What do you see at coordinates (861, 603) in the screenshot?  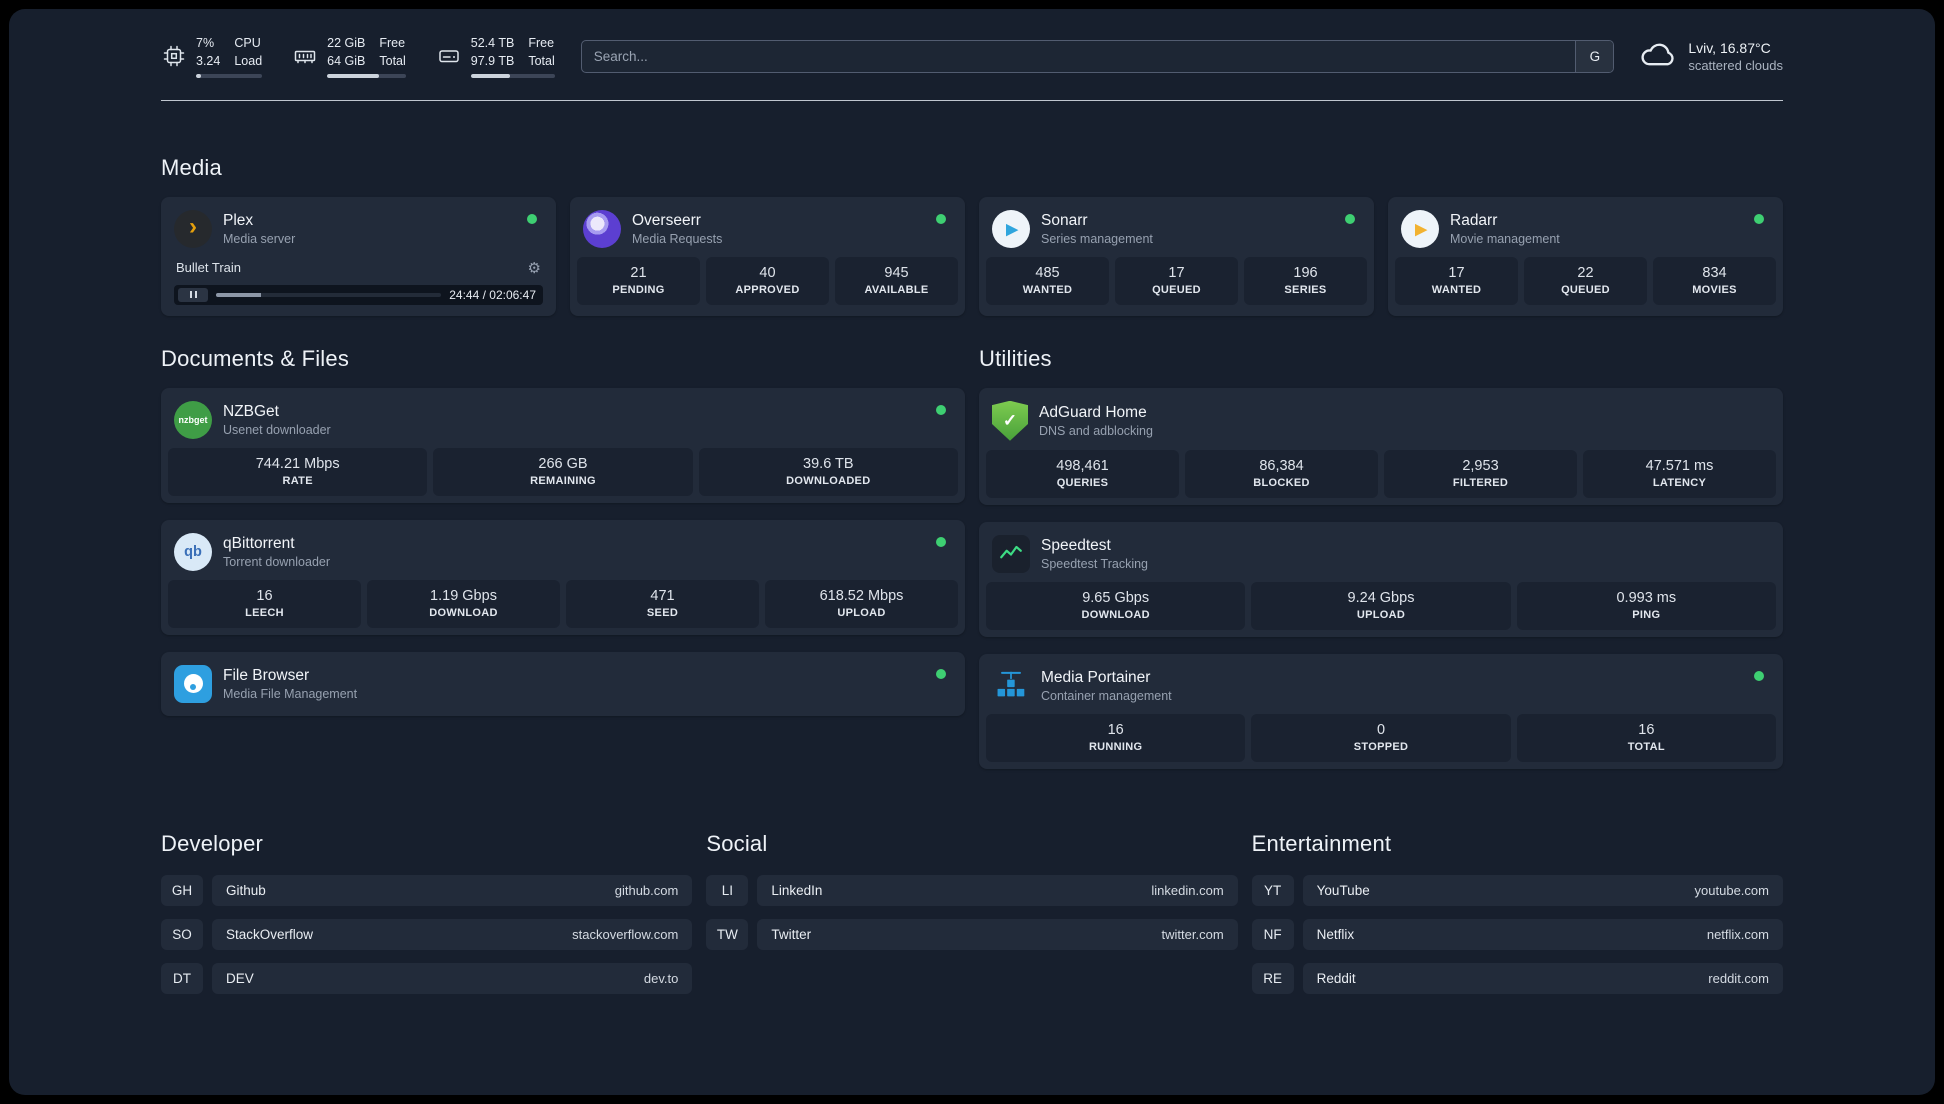 I see `stat-box: 618.52 Mbps UPLOAD` at bounding box center [861, 603].